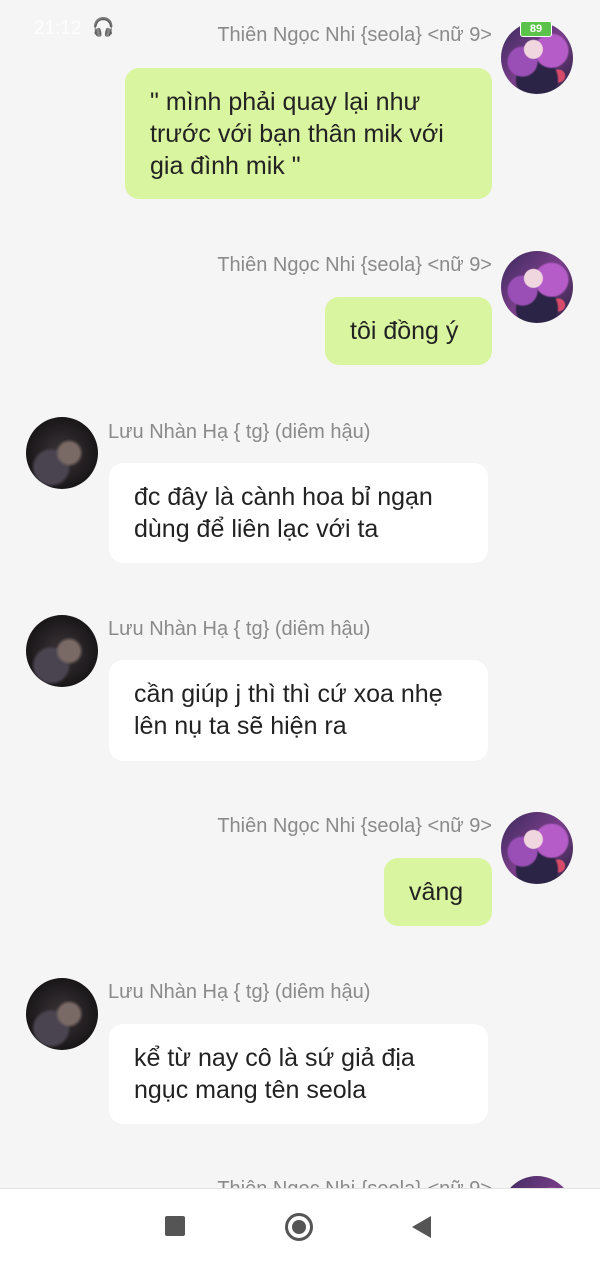  I want to click on circle-icon, so click(299, 1227).